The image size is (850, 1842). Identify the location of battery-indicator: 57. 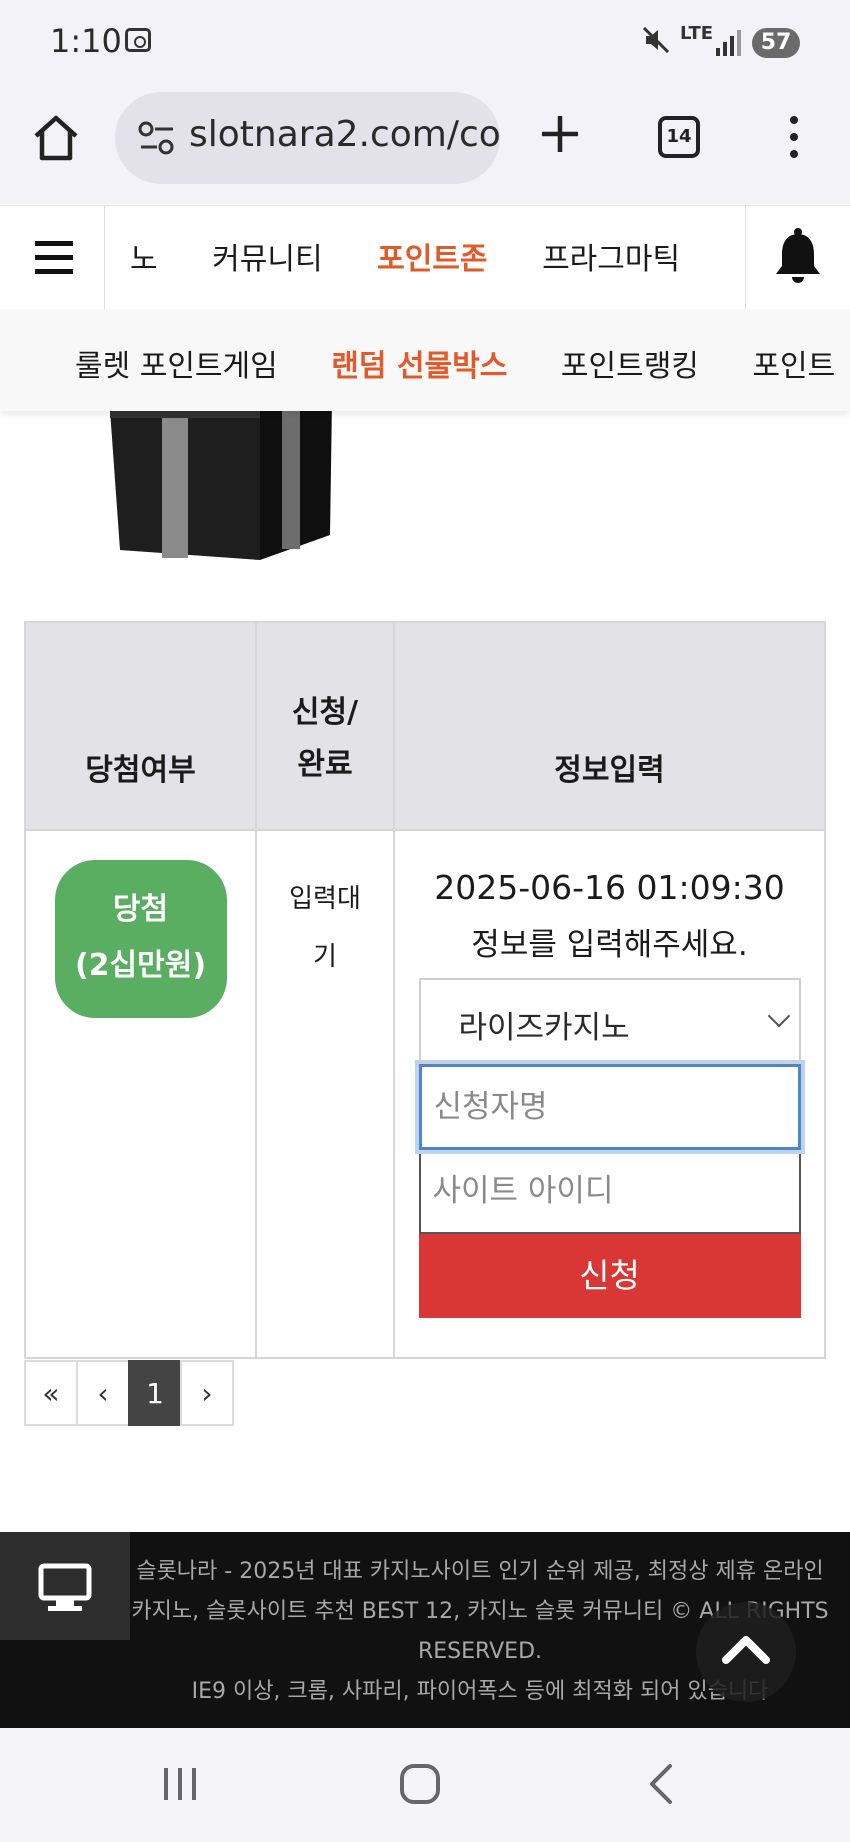
(776, 43).